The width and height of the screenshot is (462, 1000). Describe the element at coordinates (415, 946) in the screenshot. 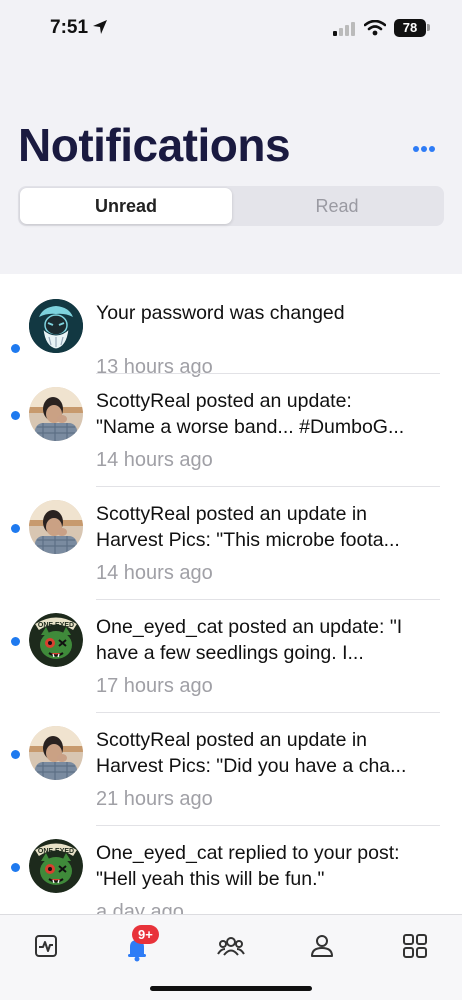

I see `apps-grid-icon` at that location.